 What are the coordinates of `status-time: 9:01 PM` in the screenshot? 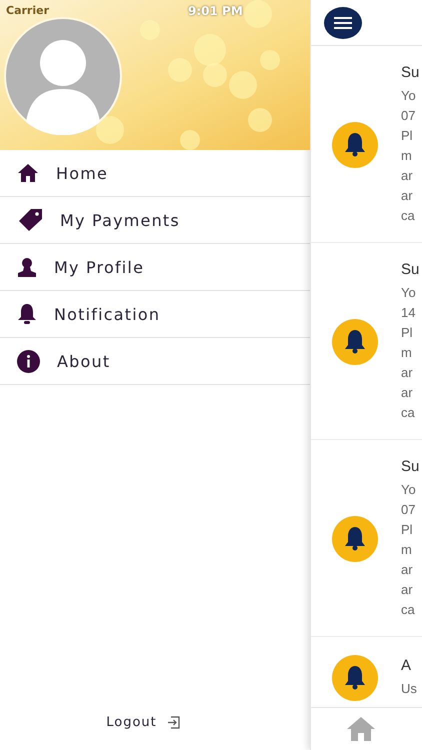 It's located at (215, 11).